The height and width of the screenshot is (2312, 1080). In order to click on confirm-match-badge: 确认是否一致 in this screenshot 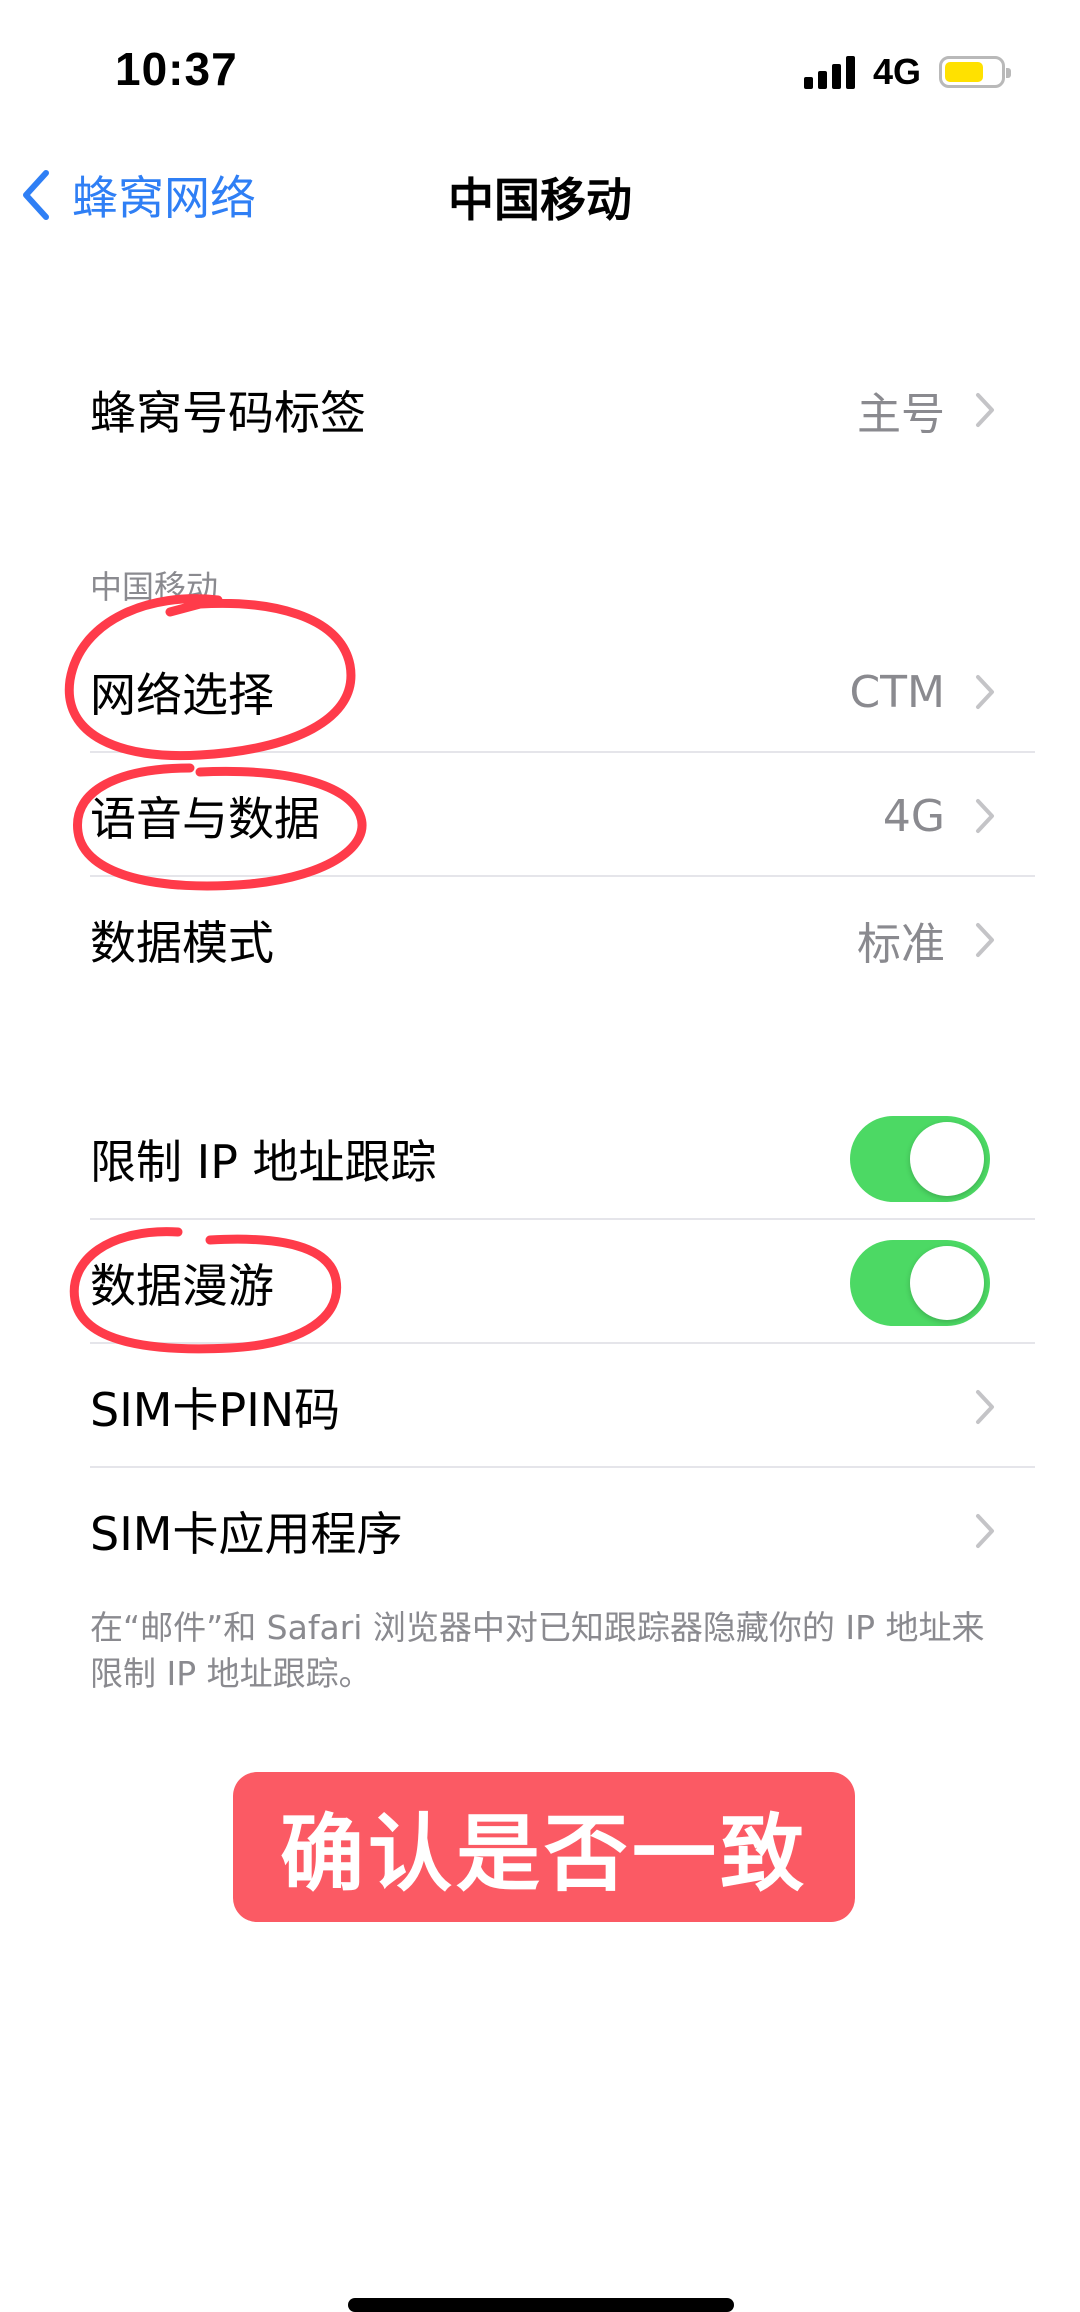, I will do `click(544, 1847)`.